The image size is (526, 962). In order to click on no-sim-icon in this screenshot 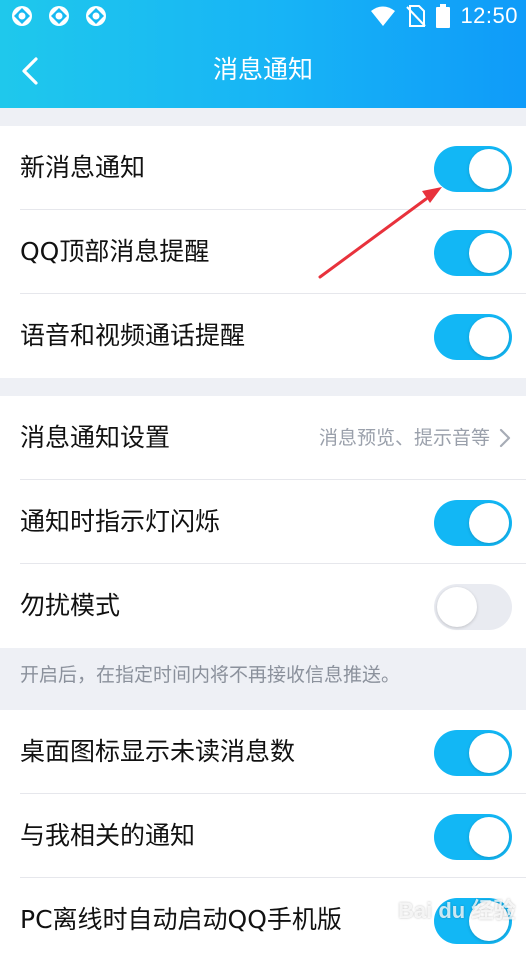, I will do `click(416, 16)`.